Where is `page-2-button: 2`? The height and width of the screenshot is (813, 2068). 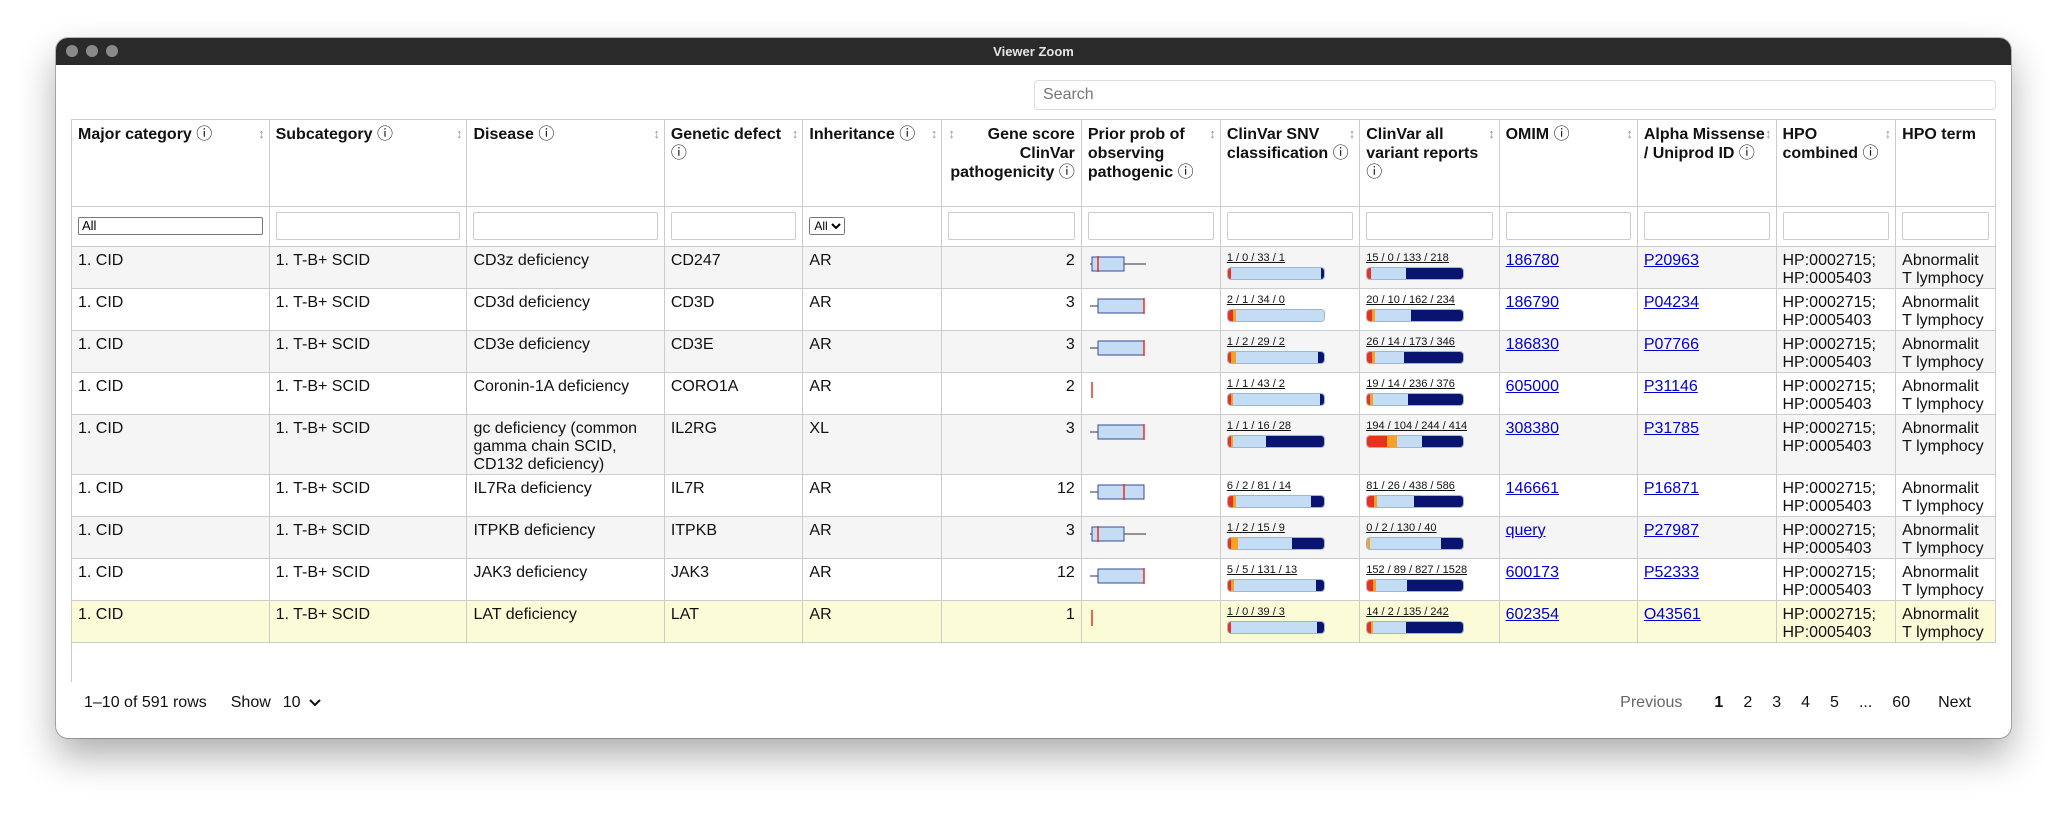 page-2-button: 2 is located at coordinates (1747, 703).